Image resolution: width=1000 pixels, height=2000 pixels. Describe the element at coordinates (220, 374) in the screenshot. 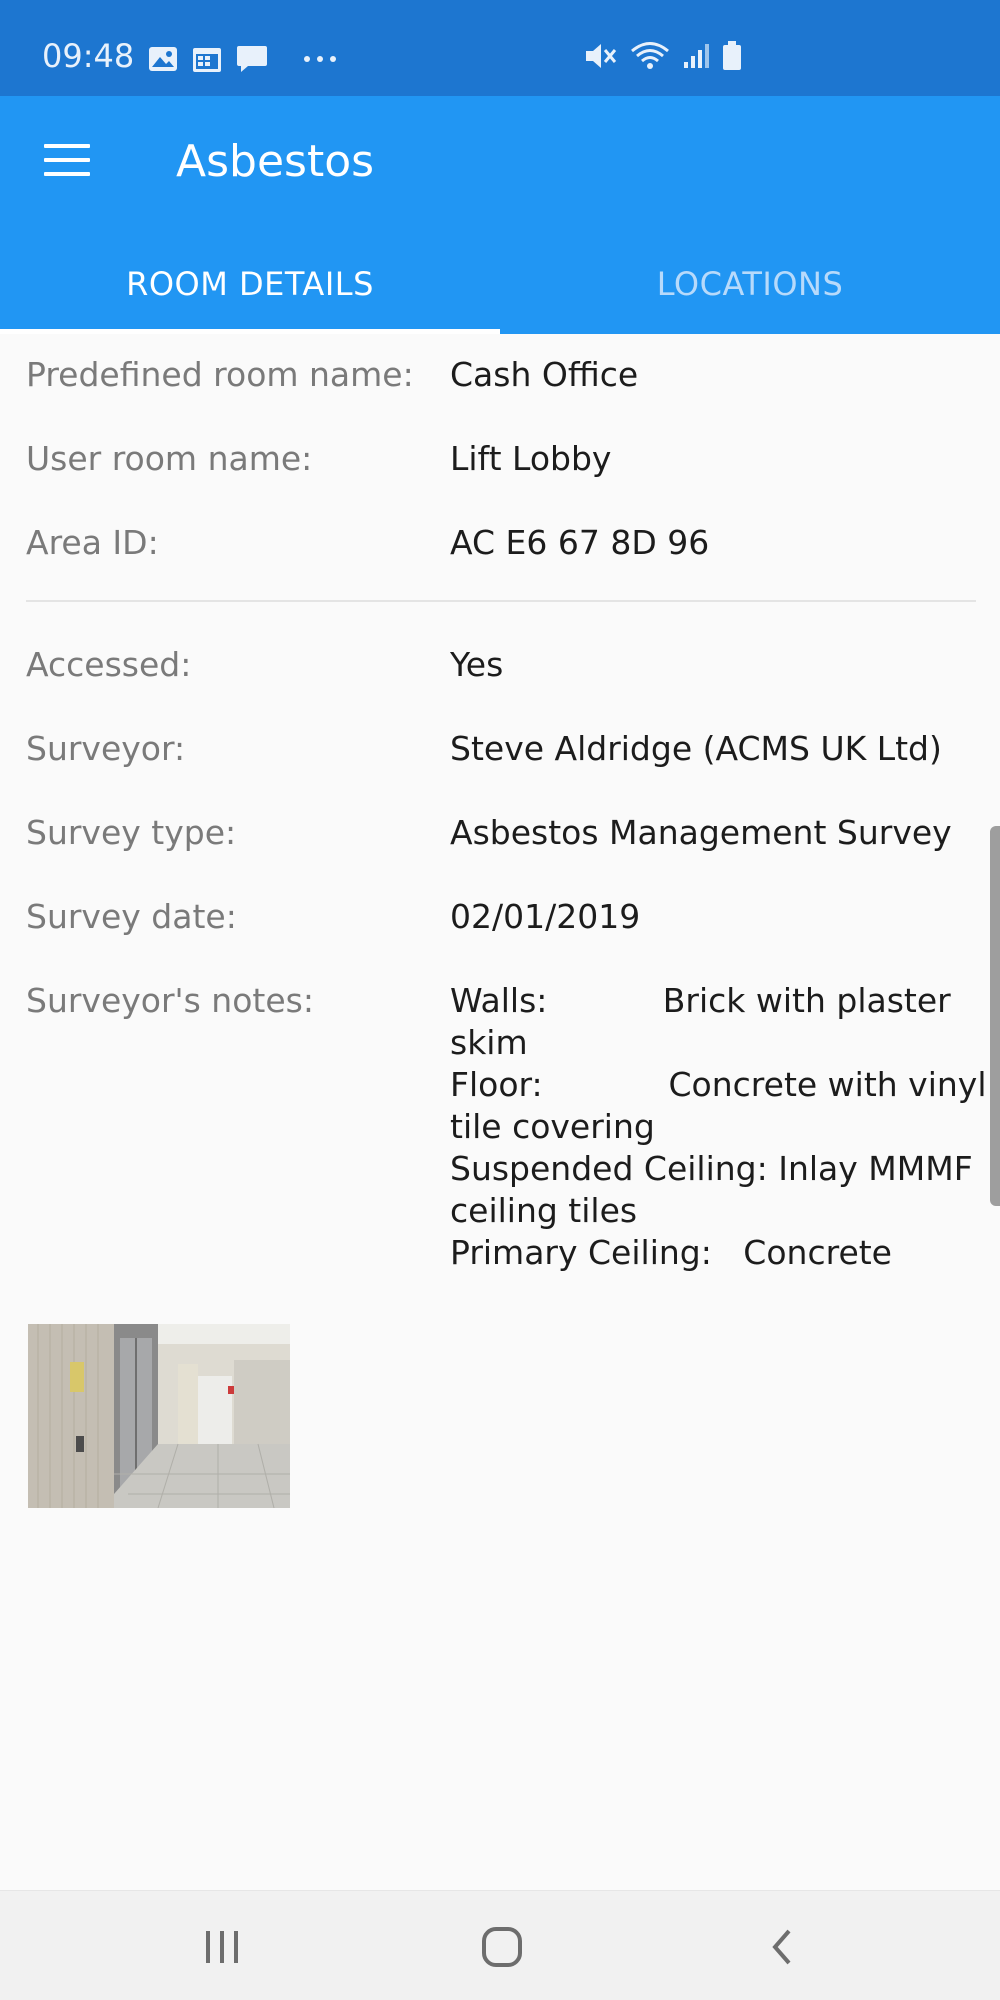

I see `predefined-room-name-label: Predefined room name:` at that location.